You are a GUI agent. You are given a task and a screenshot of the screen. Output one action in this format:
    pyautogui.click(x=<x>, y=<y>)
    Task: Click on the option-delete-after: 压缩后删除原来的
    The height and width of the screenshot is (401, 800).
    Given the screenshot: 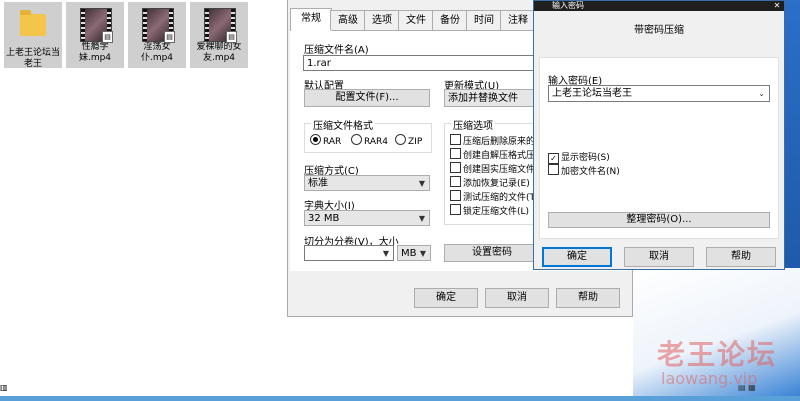 What is the action you would take?
    pyautogui.click(x=492, y=140)
    